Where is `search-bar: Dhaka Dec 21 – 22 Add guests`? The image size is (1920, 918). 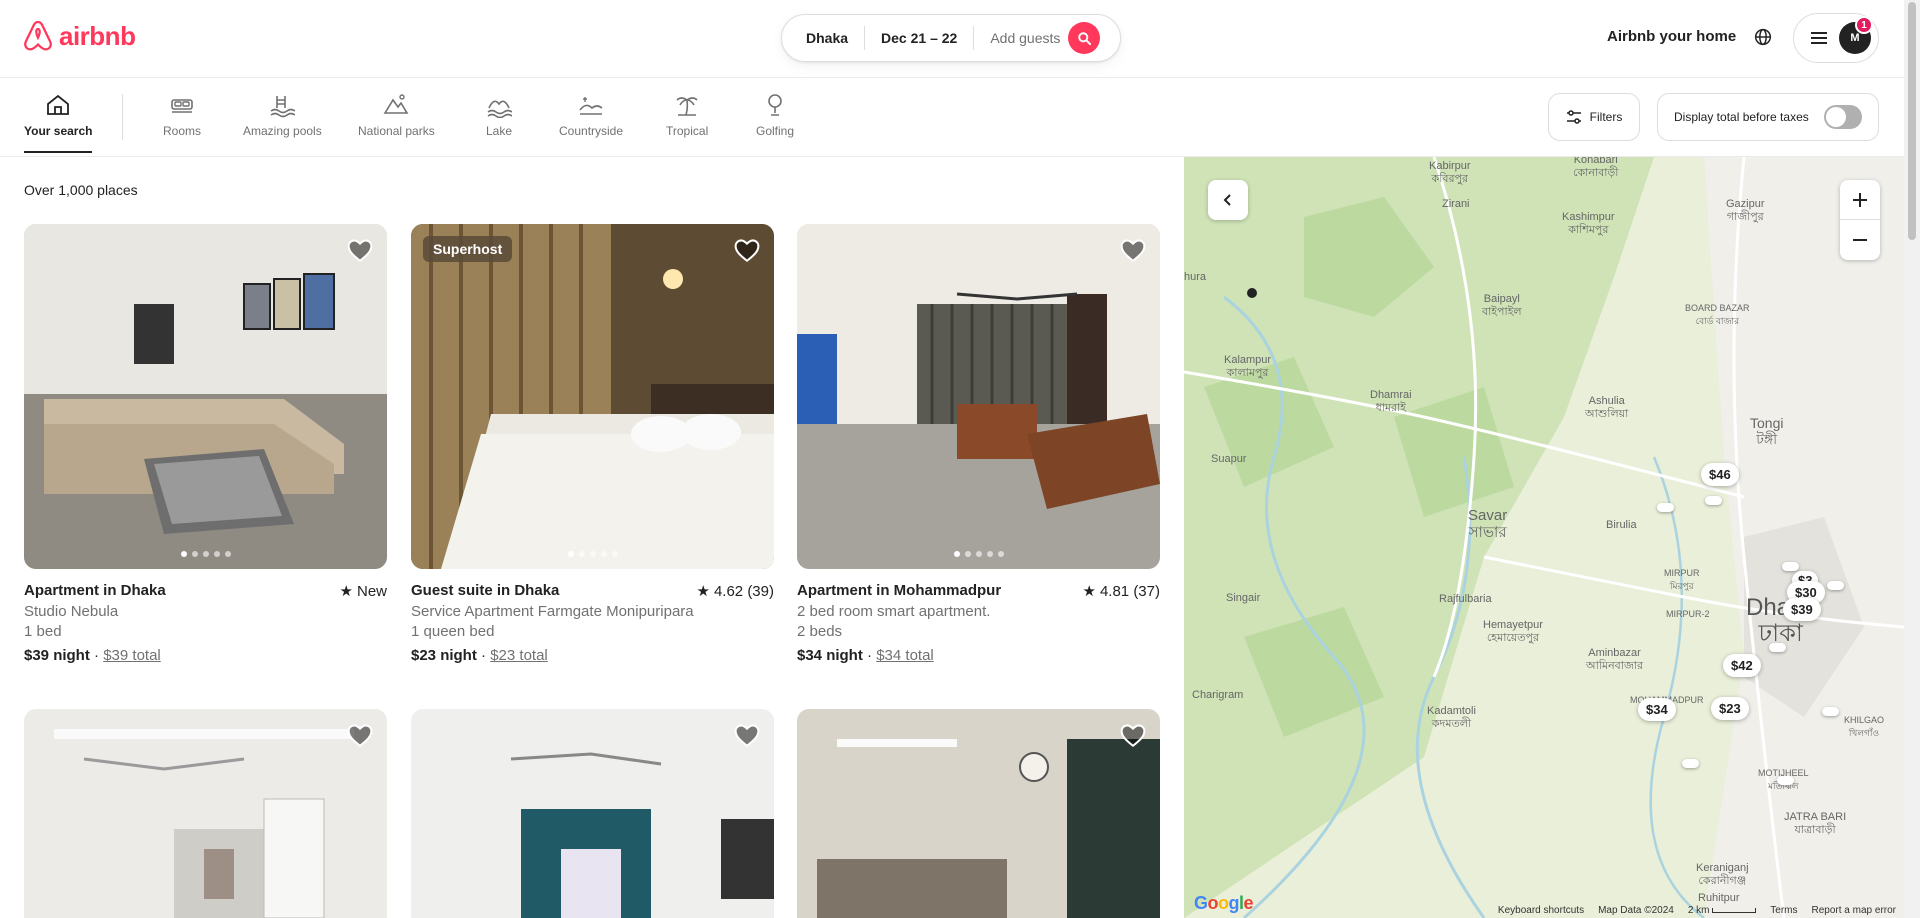
search-bar: Dhaka Dec 21 – 22 Add guests is located at coordinates (951, 38).